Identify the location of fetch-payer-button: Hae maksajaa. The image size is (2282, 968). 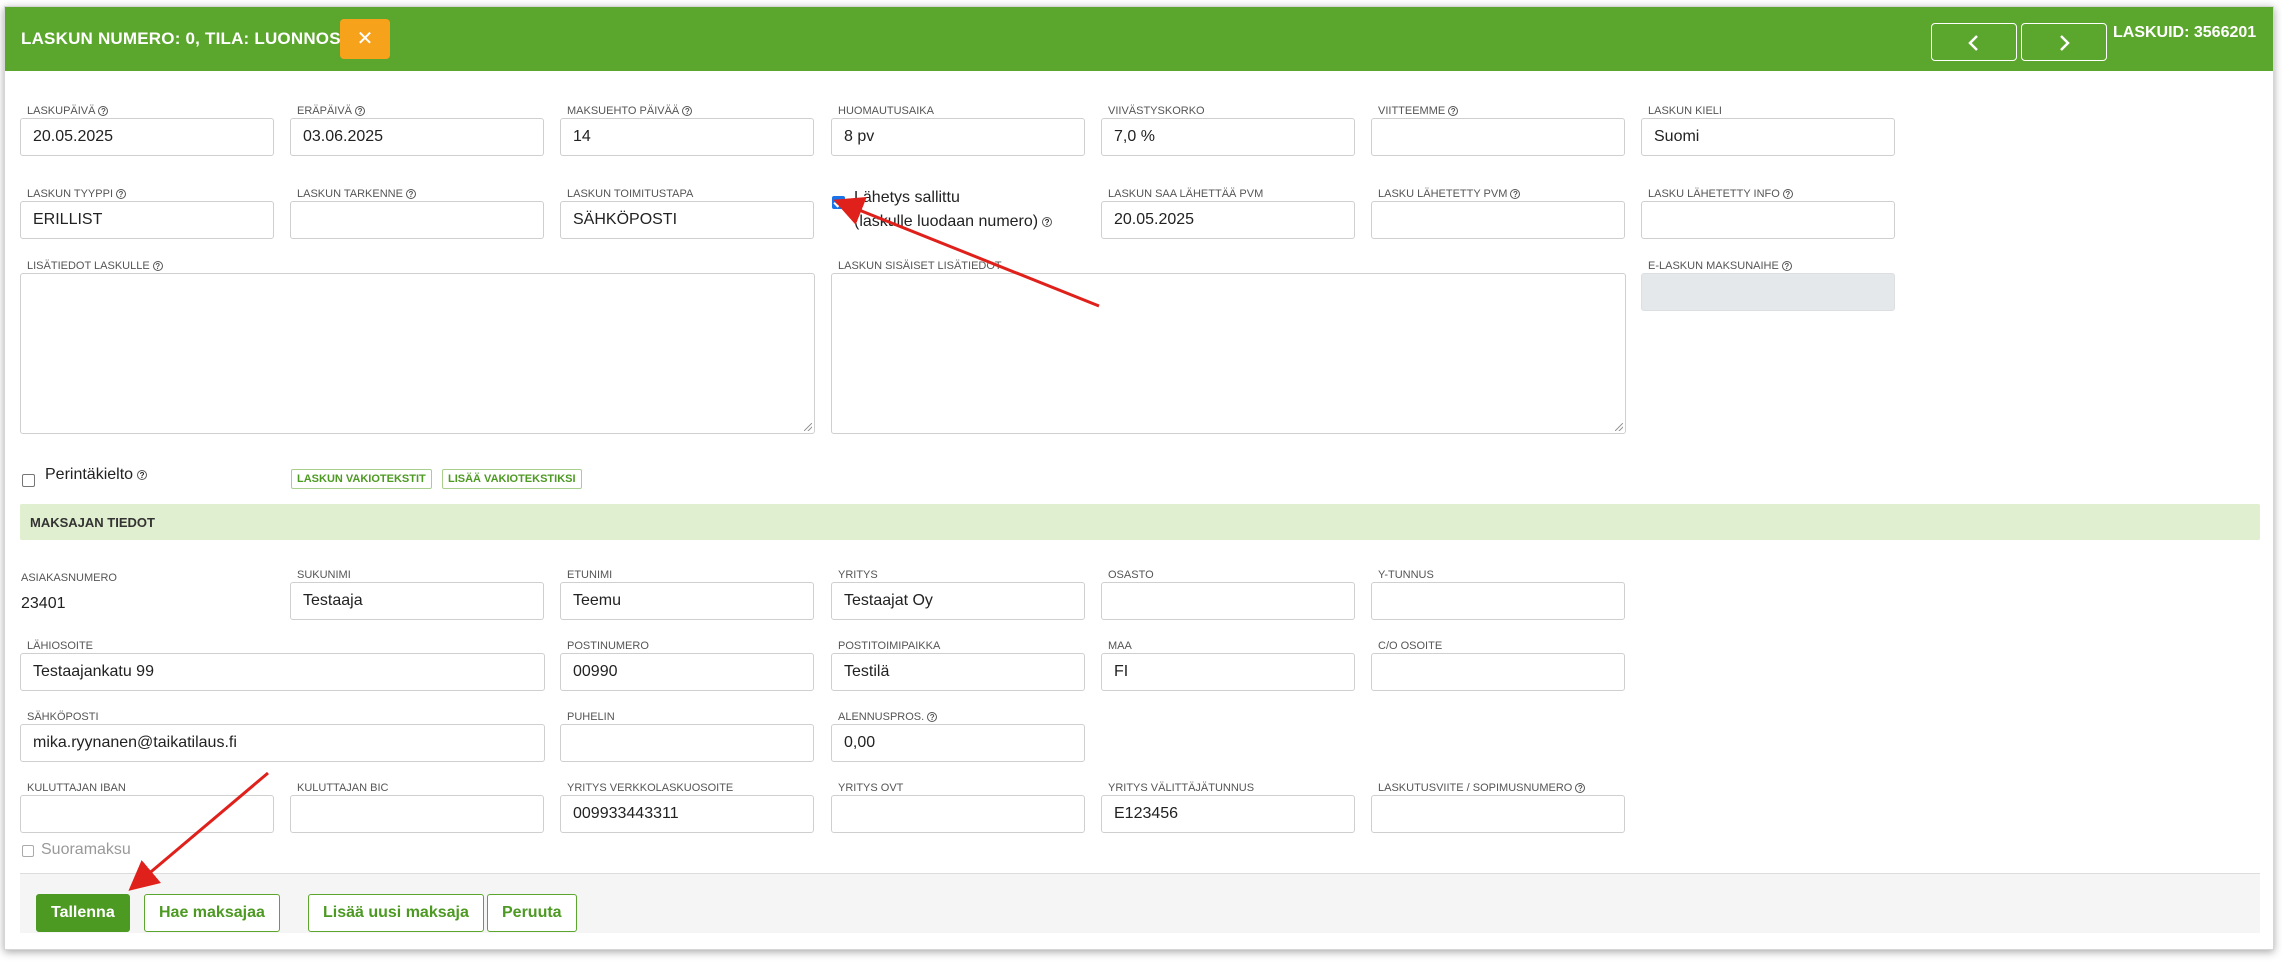
(212, 913).